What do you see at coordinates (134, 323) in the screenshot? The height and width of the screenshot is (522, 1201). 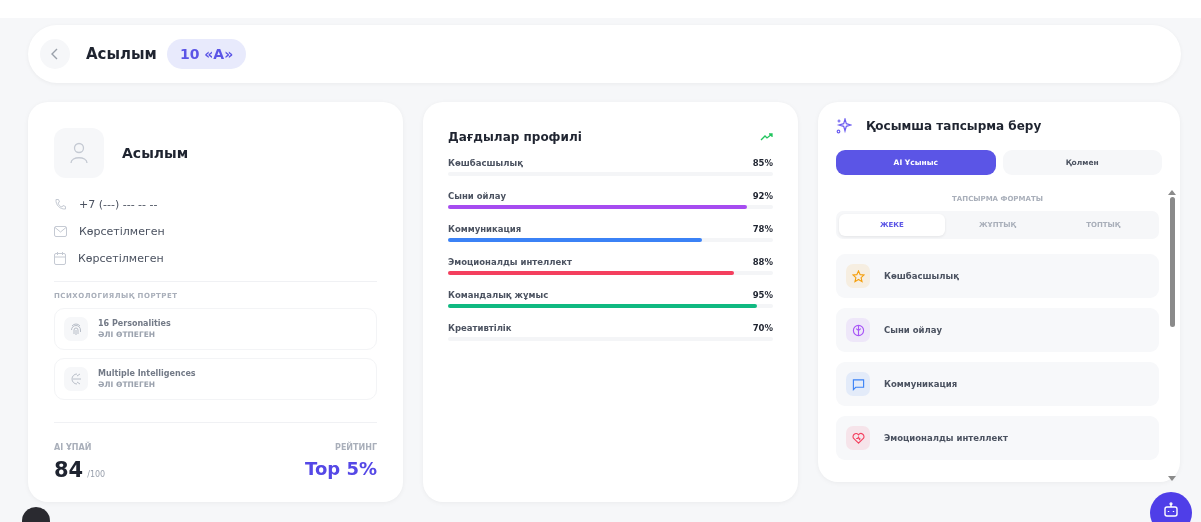 I see `test-name: 16 Personalities` at bounding box center [134, 323].